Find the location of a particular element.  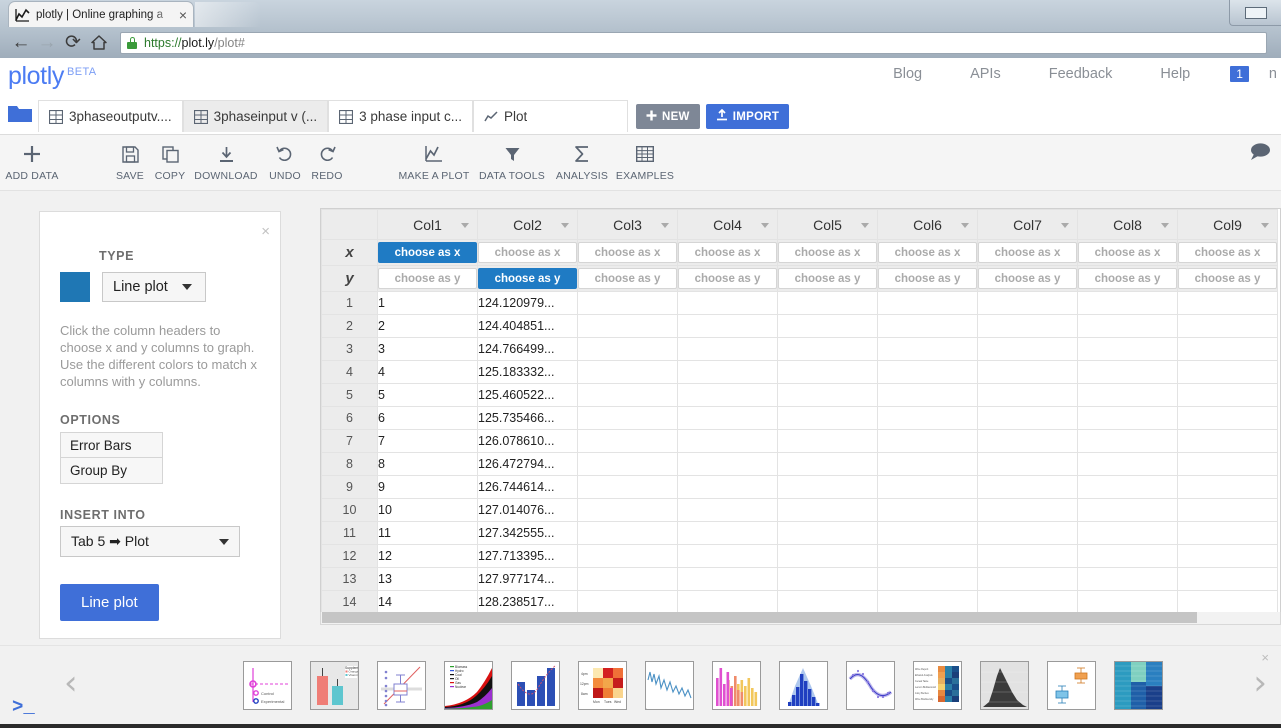

choose-y-col4: choose as y is located at coordinates (727, 278).